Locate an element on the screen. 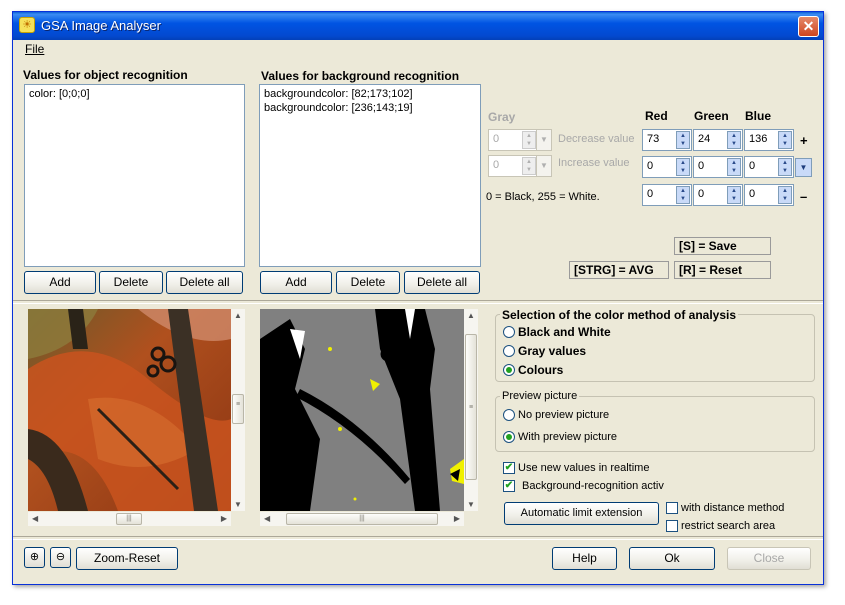  analysed-image is located at coordinates (362, 410).